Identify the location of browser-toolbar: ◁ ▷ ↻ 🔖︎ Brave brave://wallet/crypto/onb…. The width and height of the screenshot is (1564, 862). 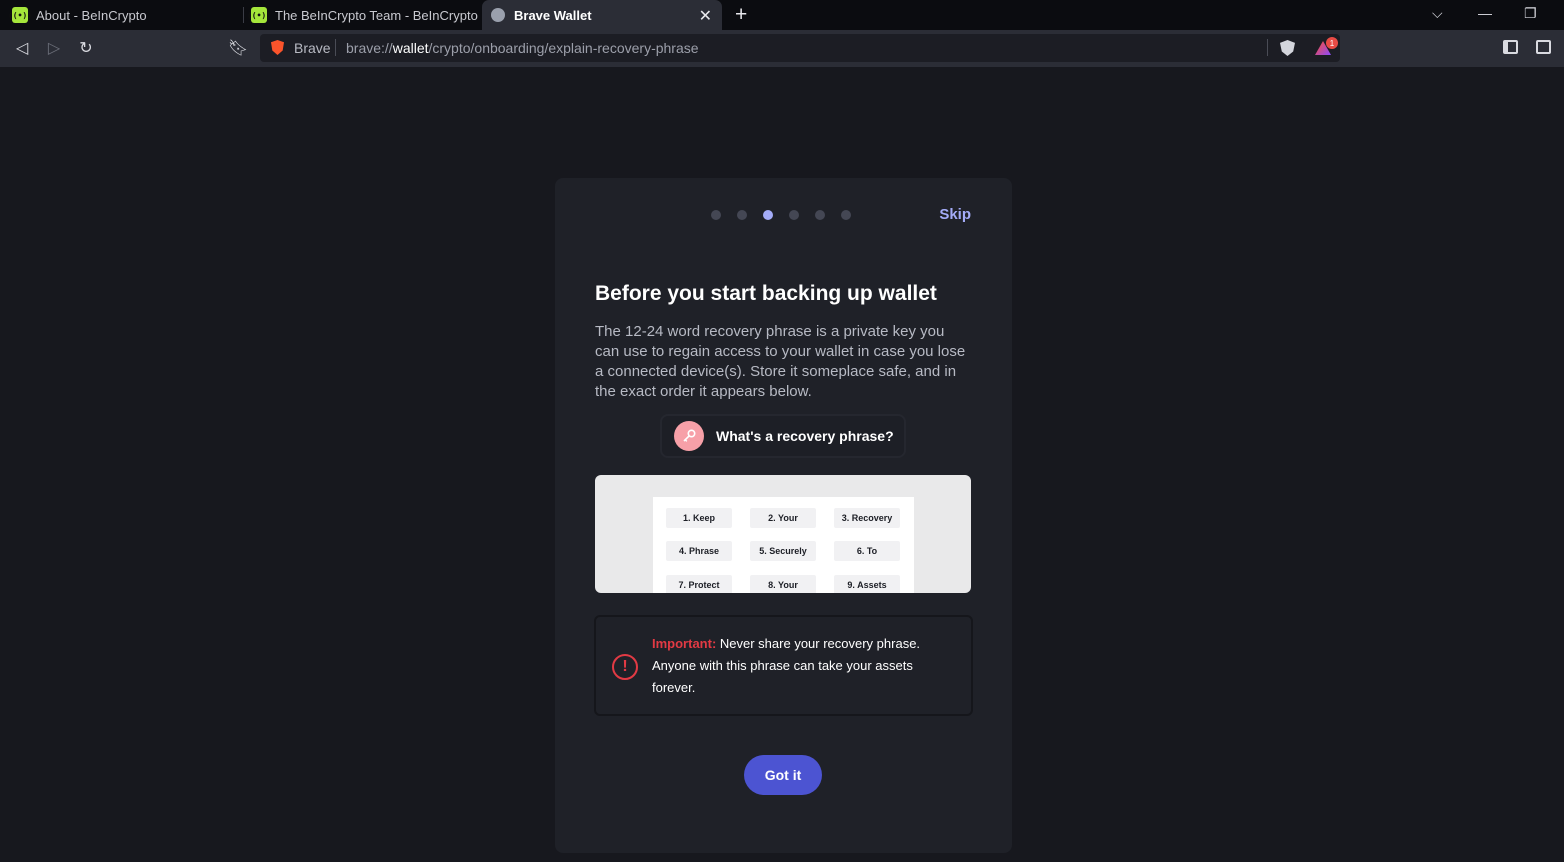
(782, 48).